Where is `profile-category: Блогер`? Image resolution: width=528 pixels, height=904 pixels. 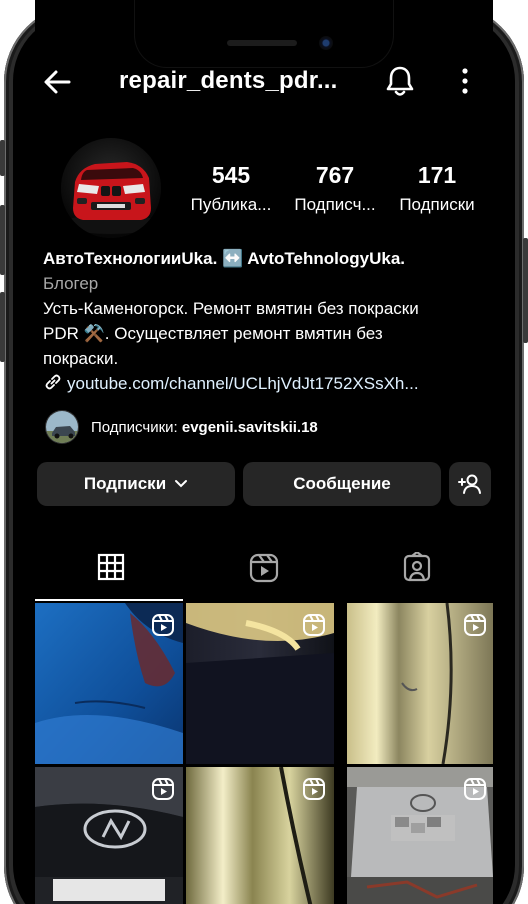 profile-category: Блогер is located at coordinates (71, 283).